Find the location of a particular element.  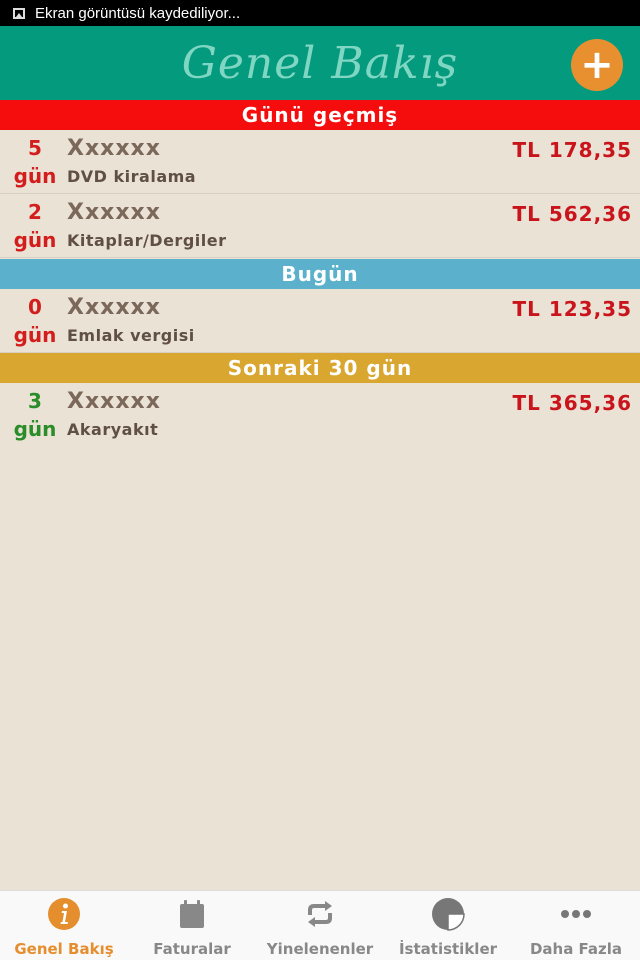

nav-item-statistics: İstatistikler is located at coordinates (448, 925).